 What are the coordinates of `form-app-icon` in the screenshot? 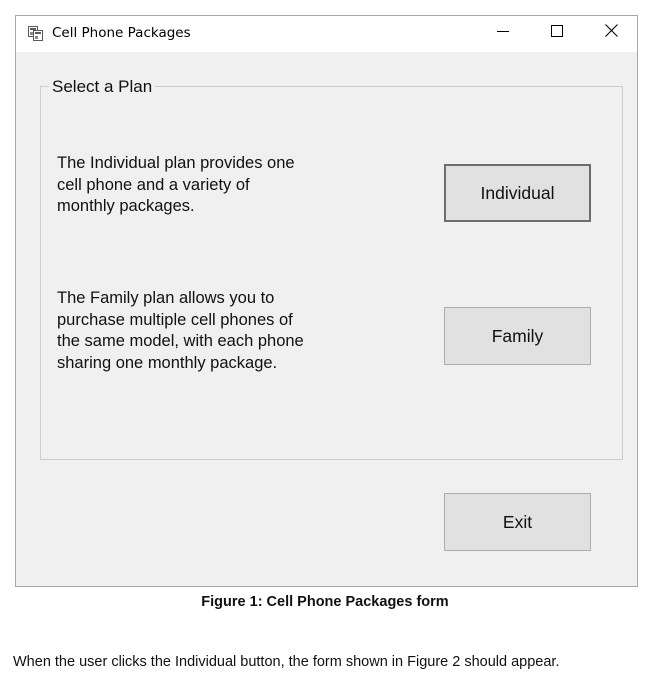 It's located at (35, 33).